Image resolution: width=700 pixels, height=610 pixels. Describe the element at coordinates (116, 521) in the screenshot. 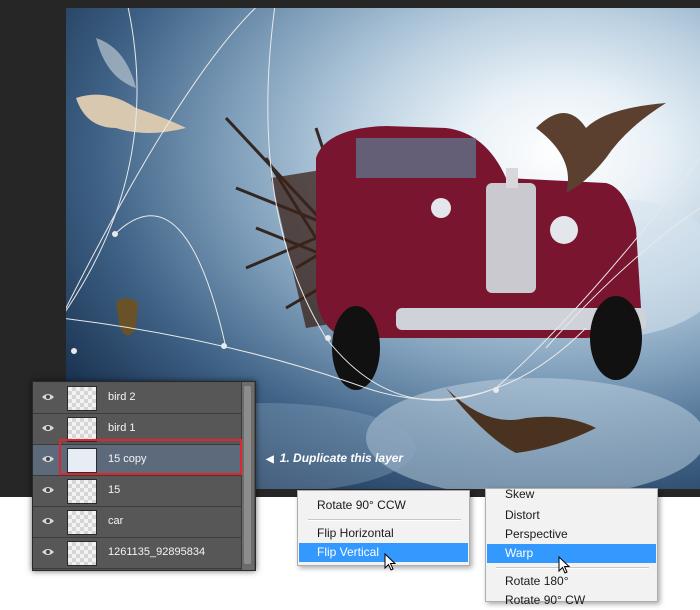

I see `layer-name: car` at that location.